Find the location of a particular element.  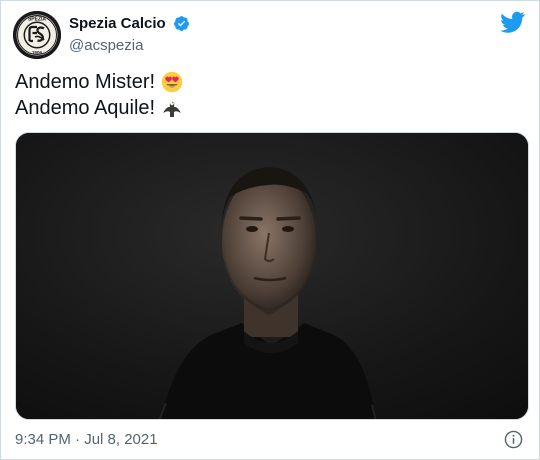

avatar-year: 1906 is located at coordinates (37, 52).